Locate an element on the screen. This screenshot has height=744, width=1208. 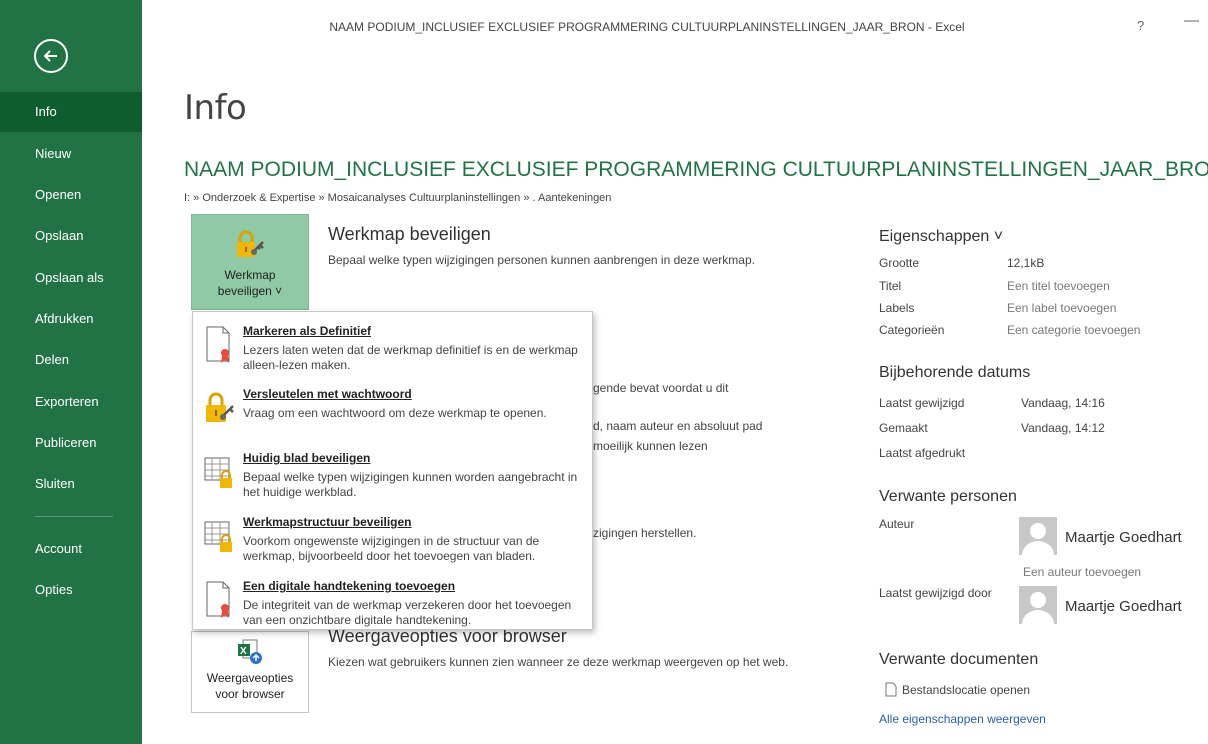
nav-item-publish: Publiceren is located at coordinates (71, 443).